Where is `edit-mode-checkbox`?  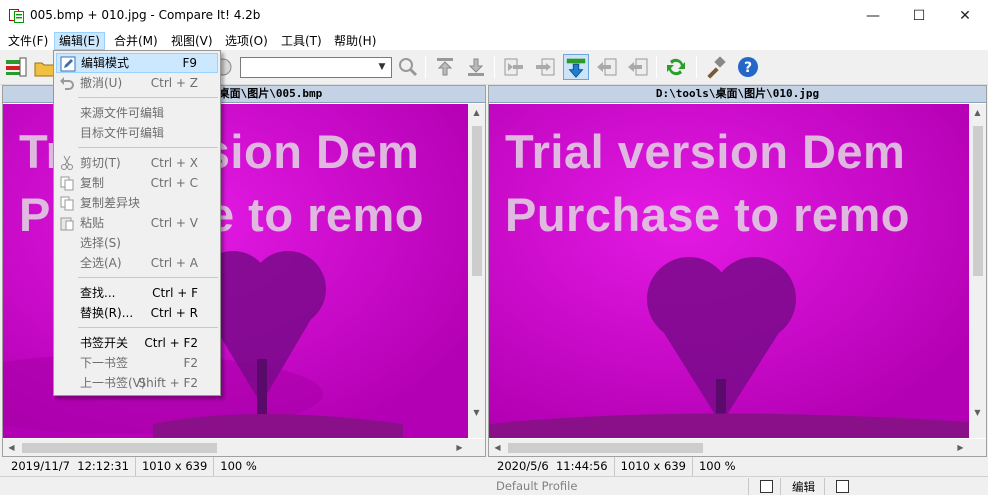
edit-mode-checkbox is located at coordinates (842, 486).